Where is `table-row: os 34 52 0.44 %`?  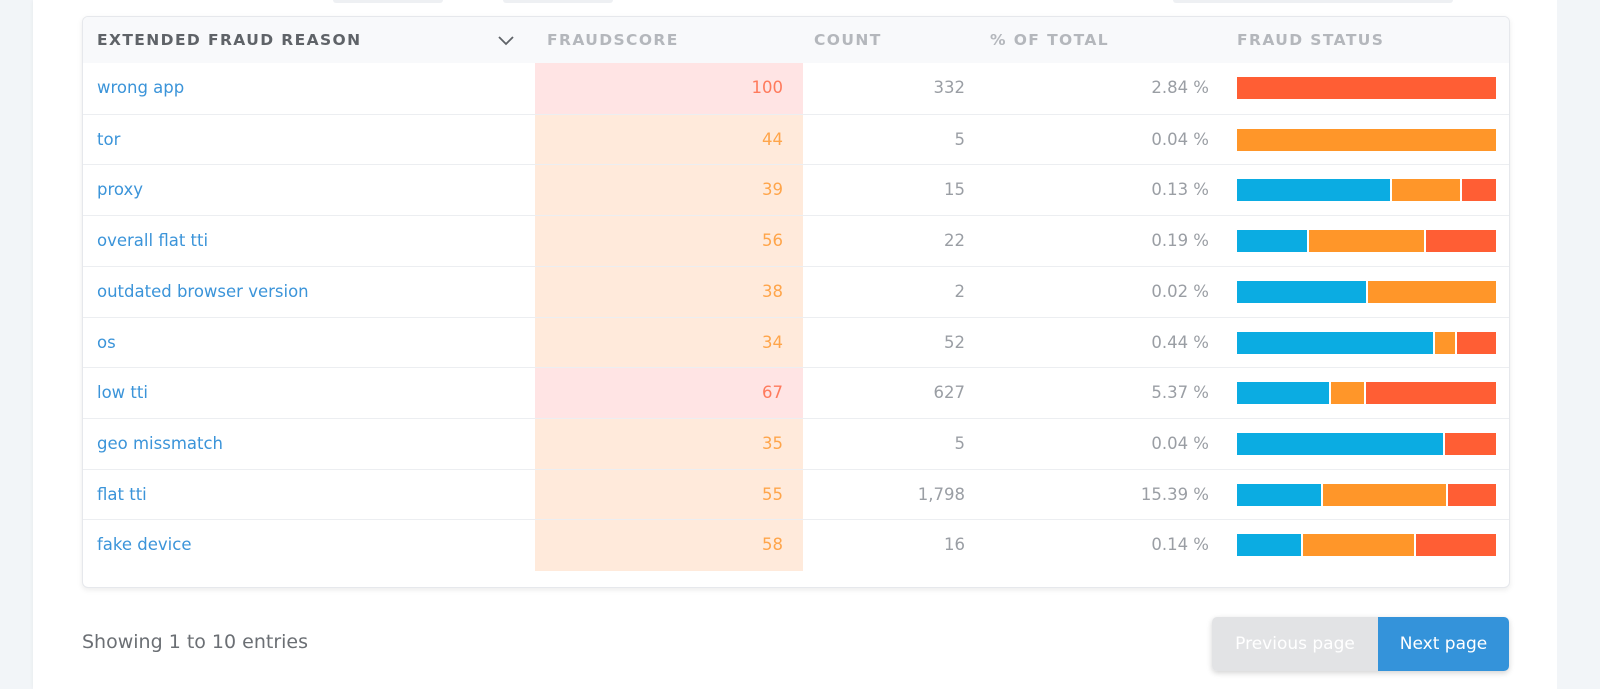 table-row: os 34 52 0.44 % is located at coordinates (796, 342).